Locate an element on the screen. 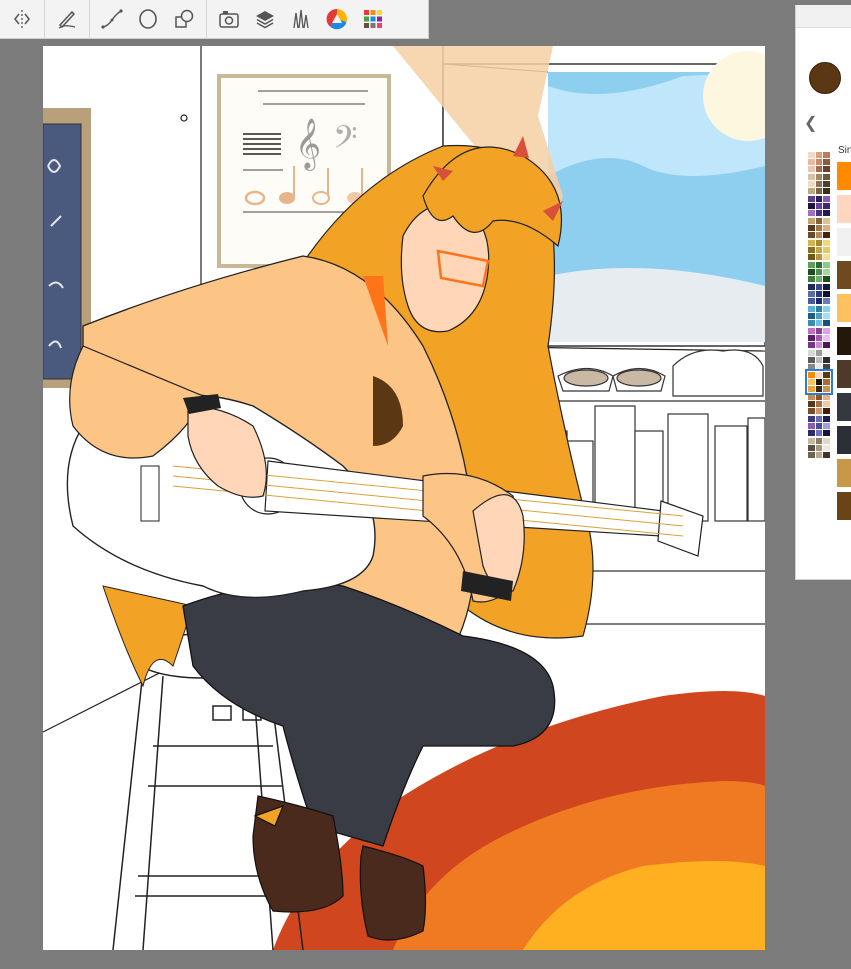  pen-pressure-button is located at coordinates (67, 19).